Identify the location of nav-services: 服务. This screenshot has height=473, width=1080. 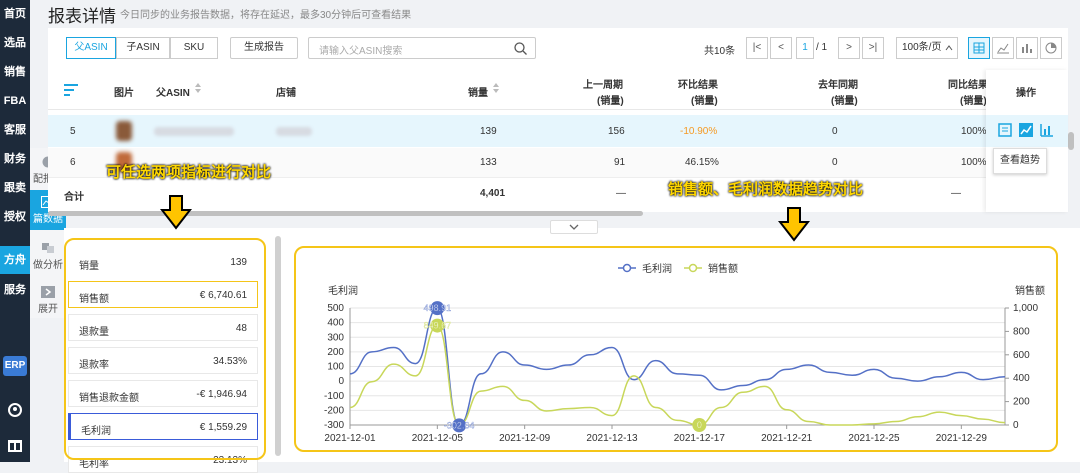
(15, 290).